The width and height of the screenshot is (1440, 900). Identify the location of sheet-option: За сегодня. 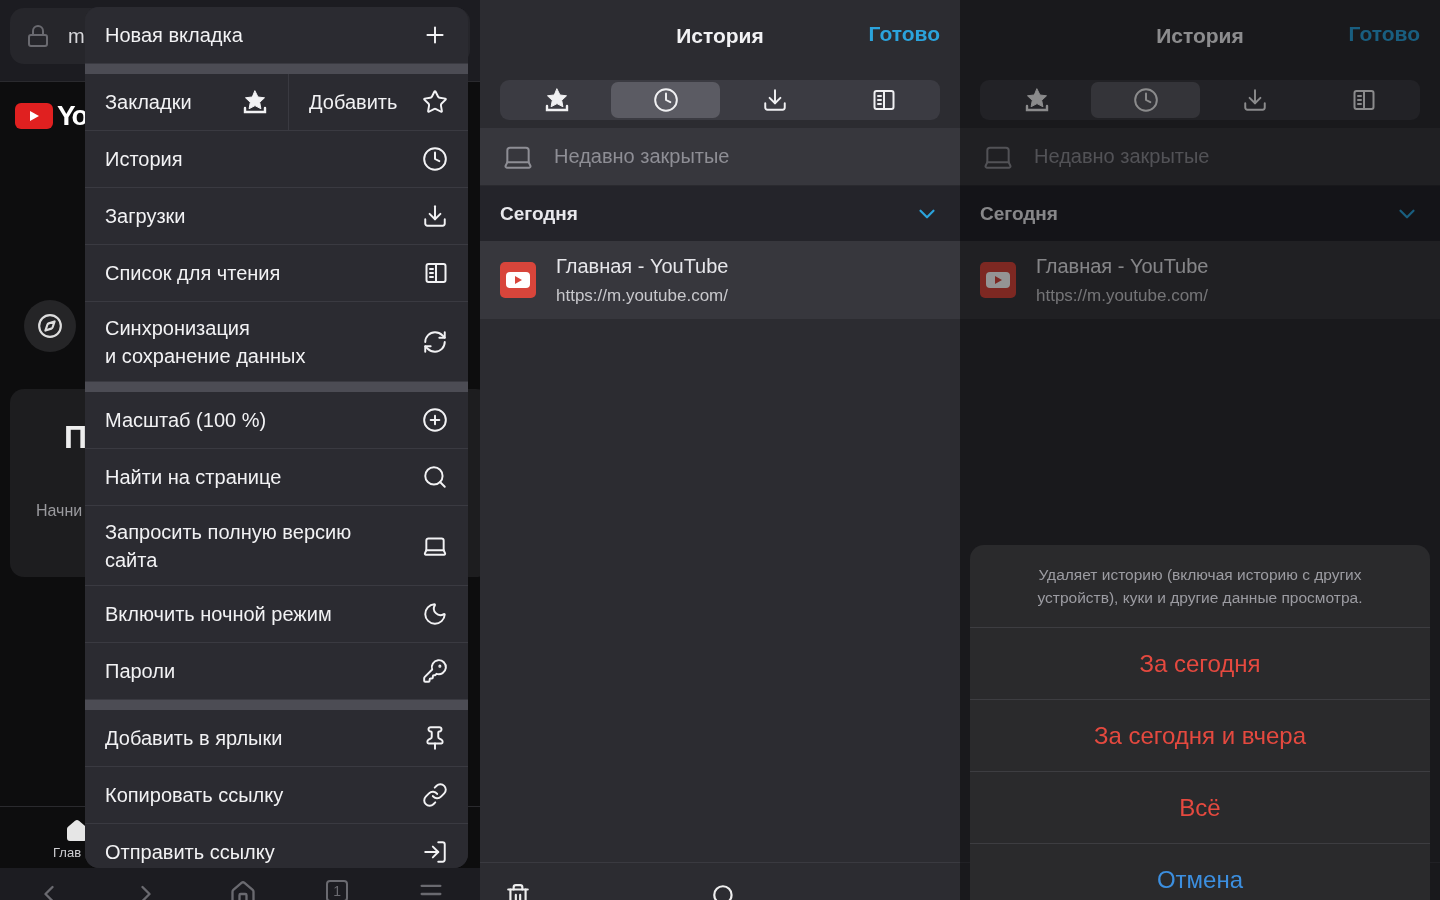
(1200, 664).